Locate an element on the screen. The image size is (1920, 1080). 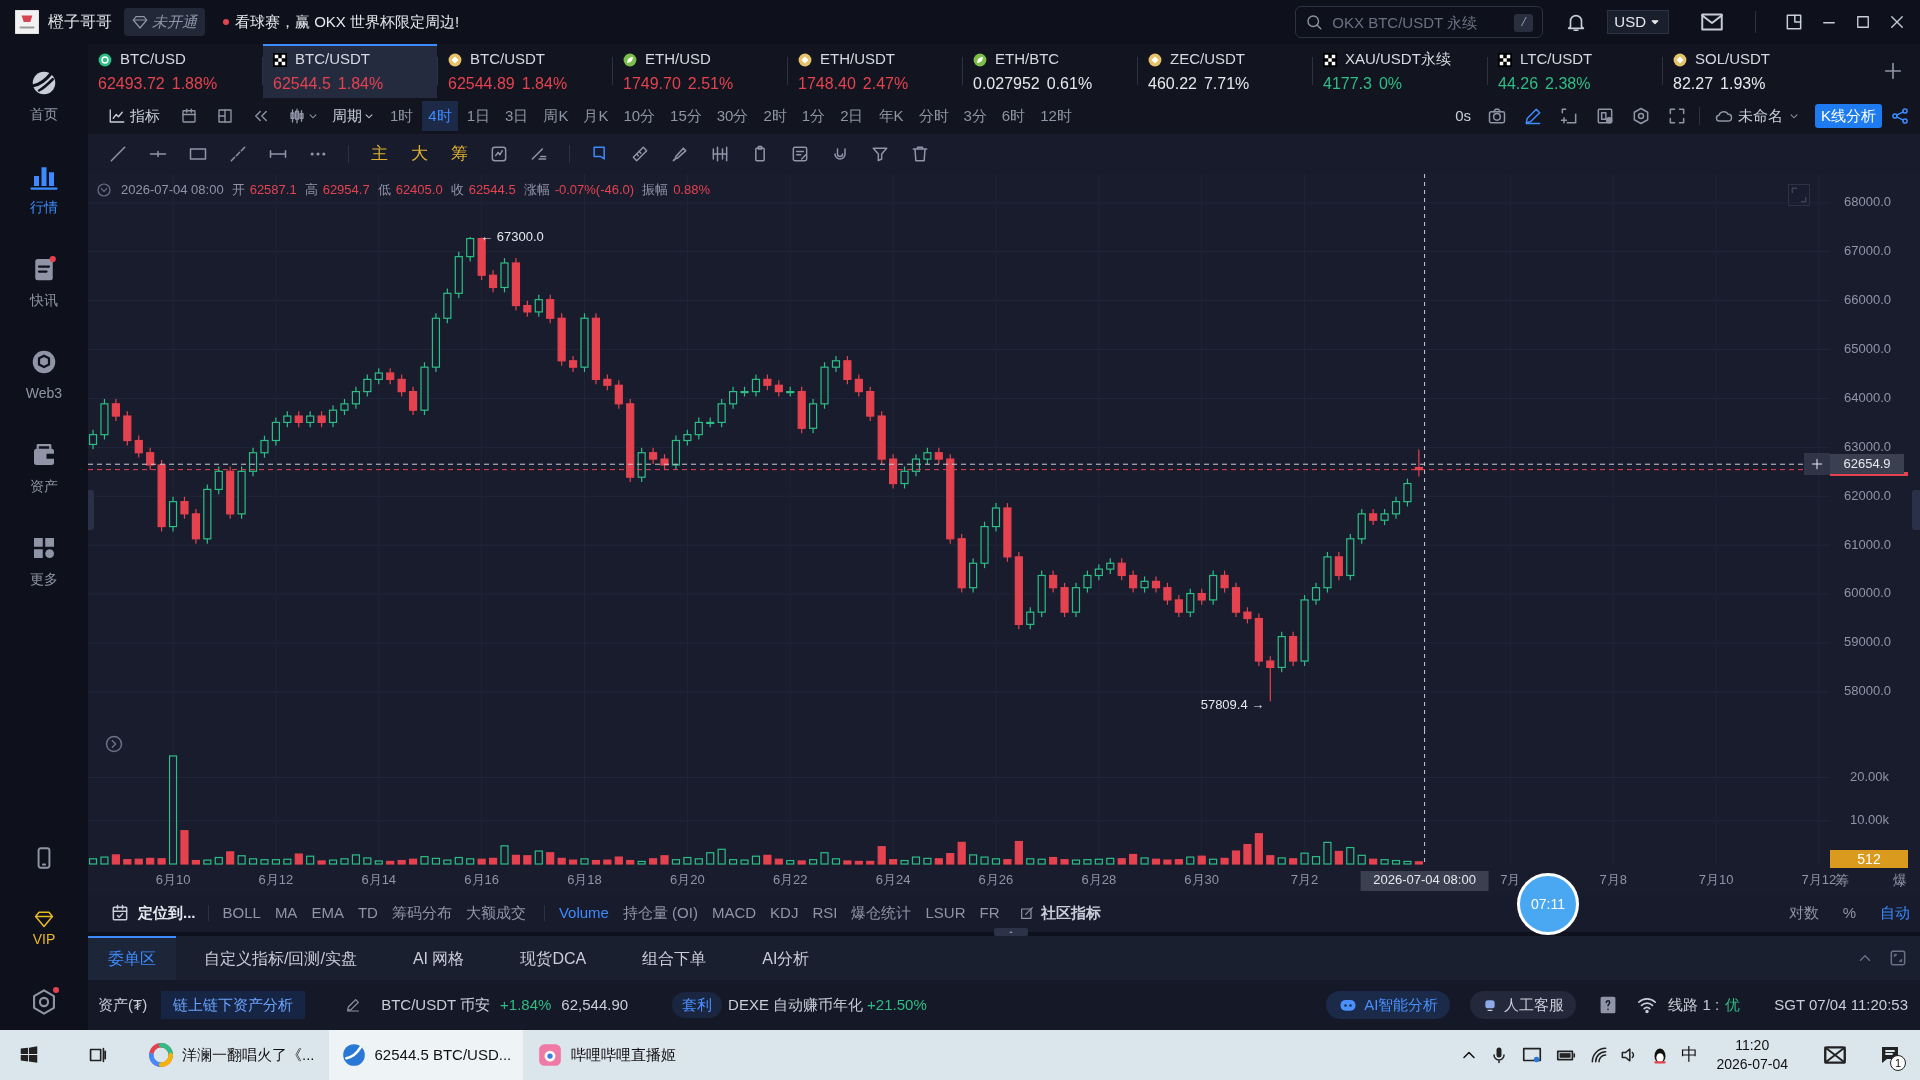
taskbar-clock: 11:20 2026-07-04 is located at coordinates (1752, 1055).